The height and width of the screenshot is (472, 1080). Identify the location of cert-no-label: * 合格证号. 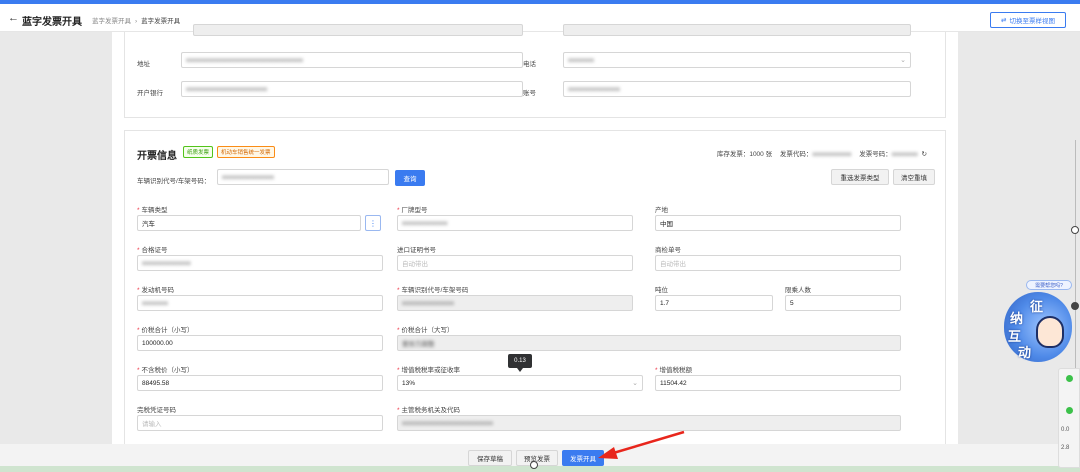
(152, 250).